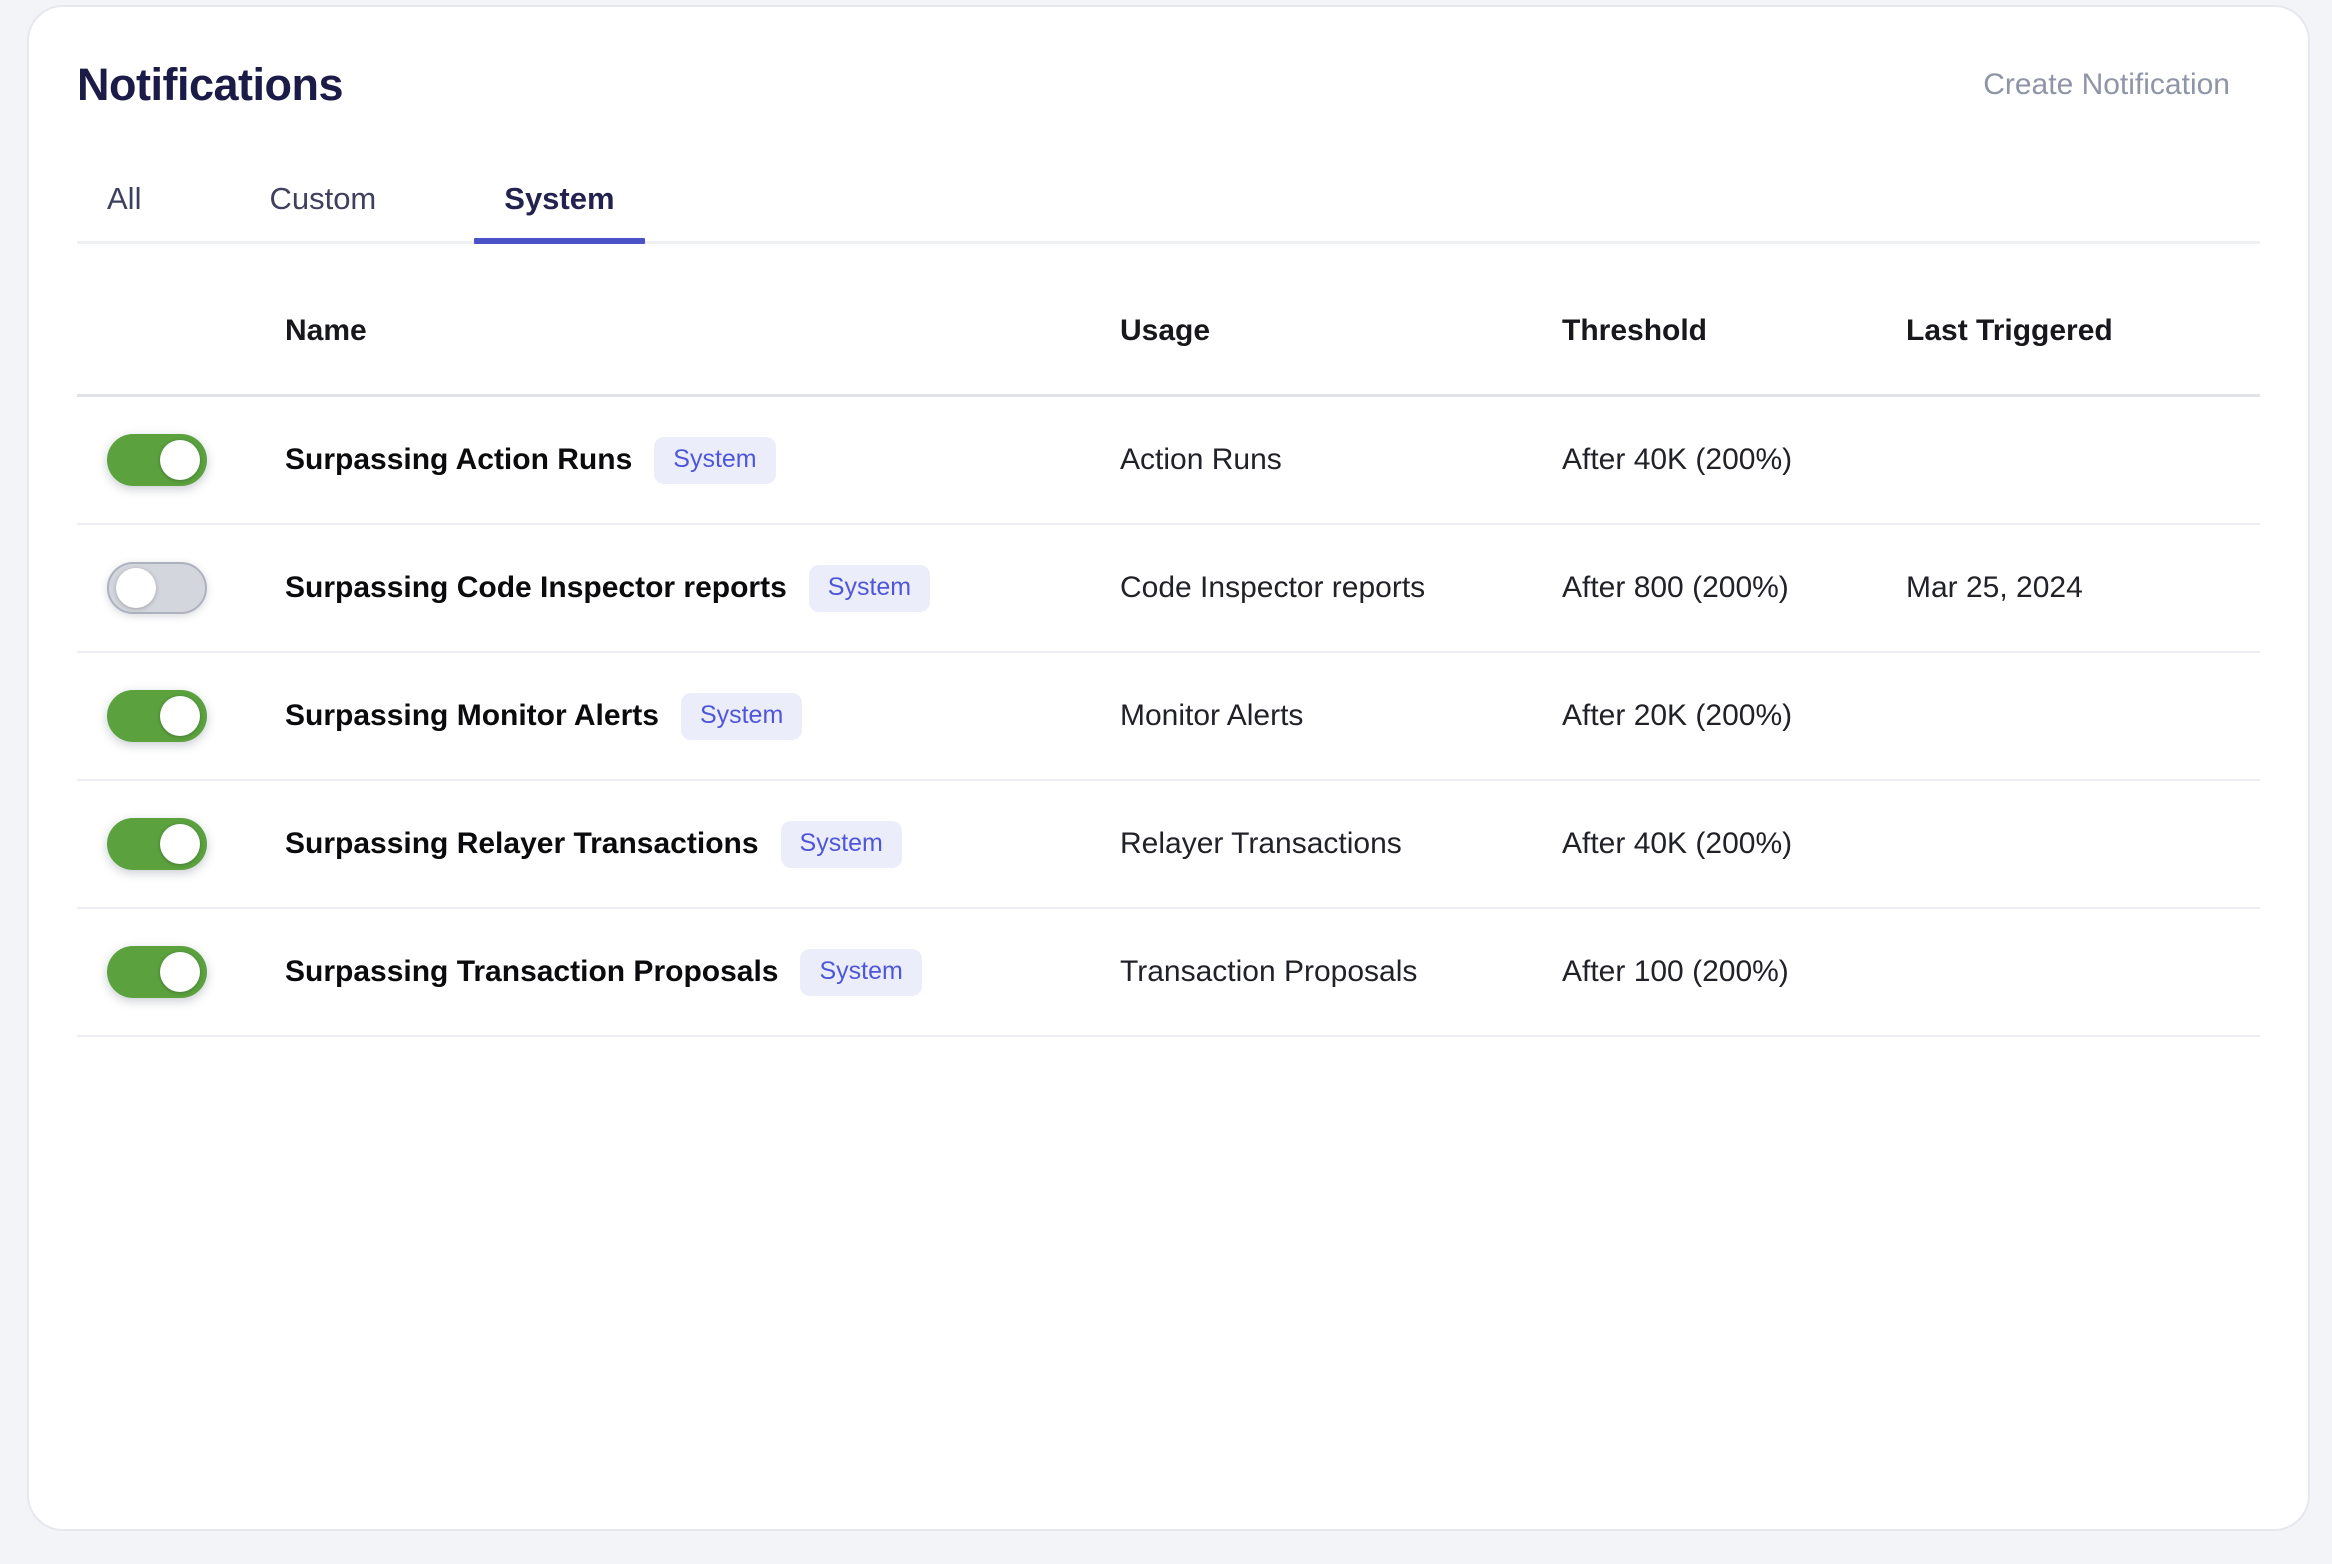  What do you see at coordinates (2009, 330) in the screenshot?
I see `column-header-last-triggered: Last Triggered` at bounding box center [2009, 330].